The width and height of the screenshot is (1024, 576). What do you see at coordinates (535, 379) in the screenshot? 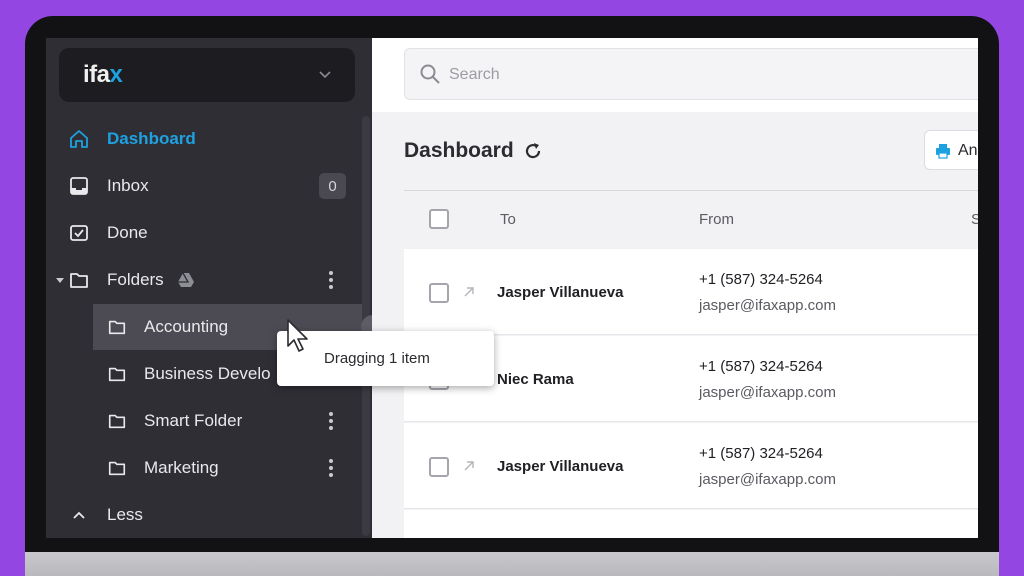
I see `recipient-name: Niec Rama` at bounding box center [535, 379].